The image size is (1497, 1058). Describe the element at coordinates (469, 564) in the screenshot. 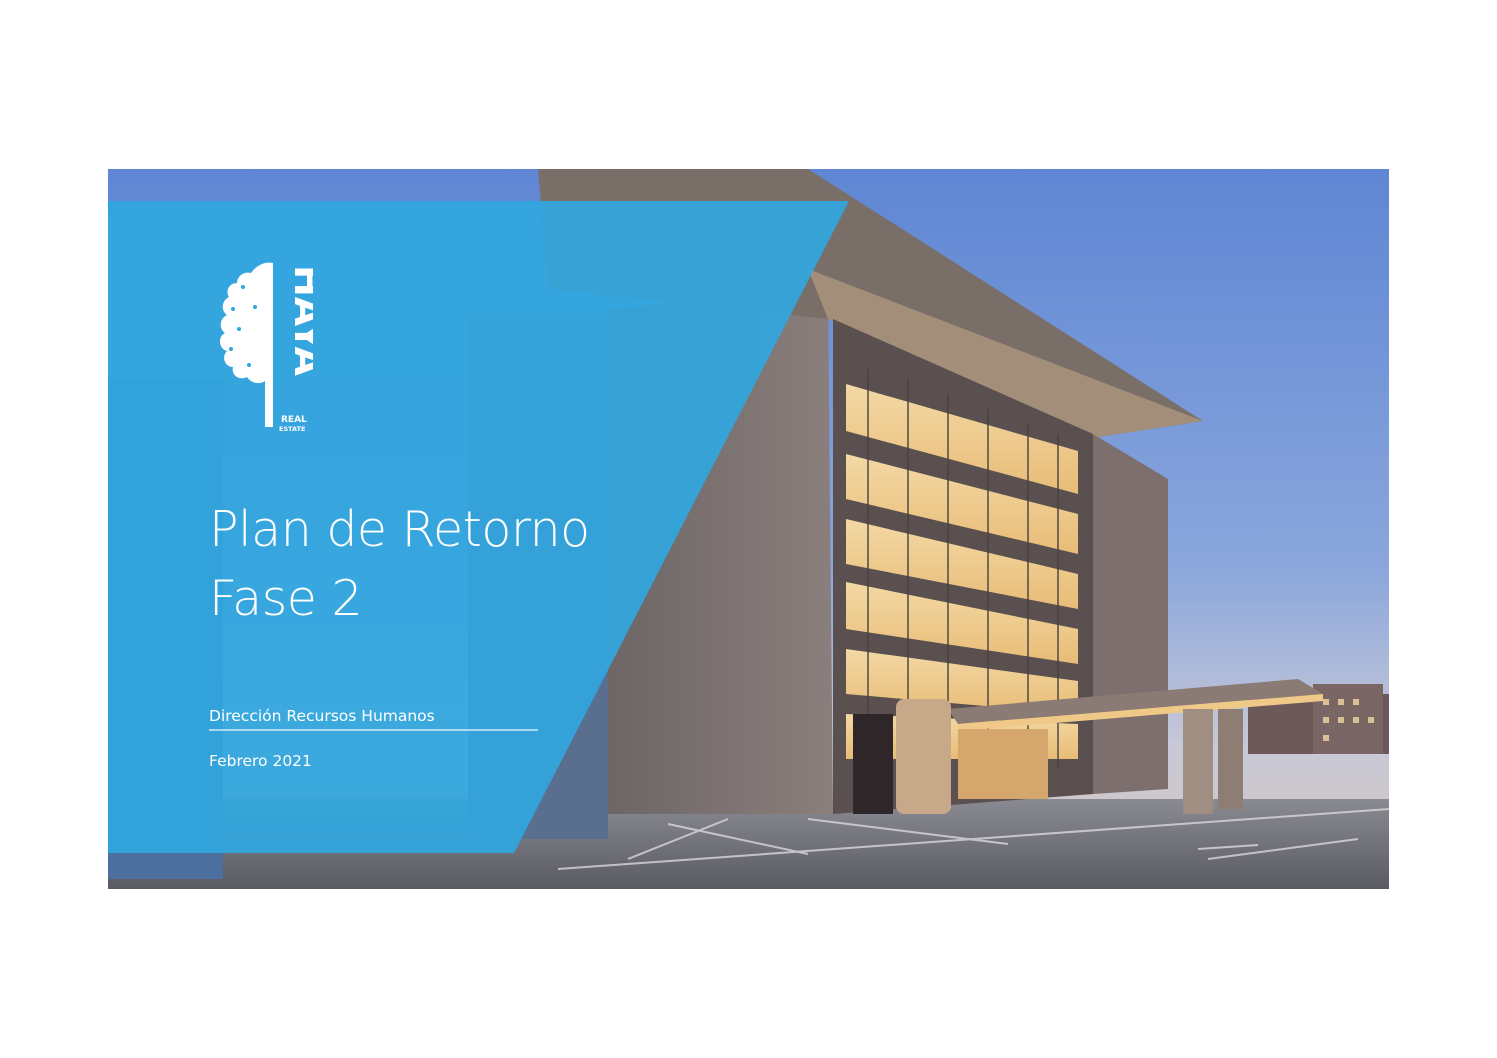

I see `slide-title: Plan de Retorno Fase 2` at that location.